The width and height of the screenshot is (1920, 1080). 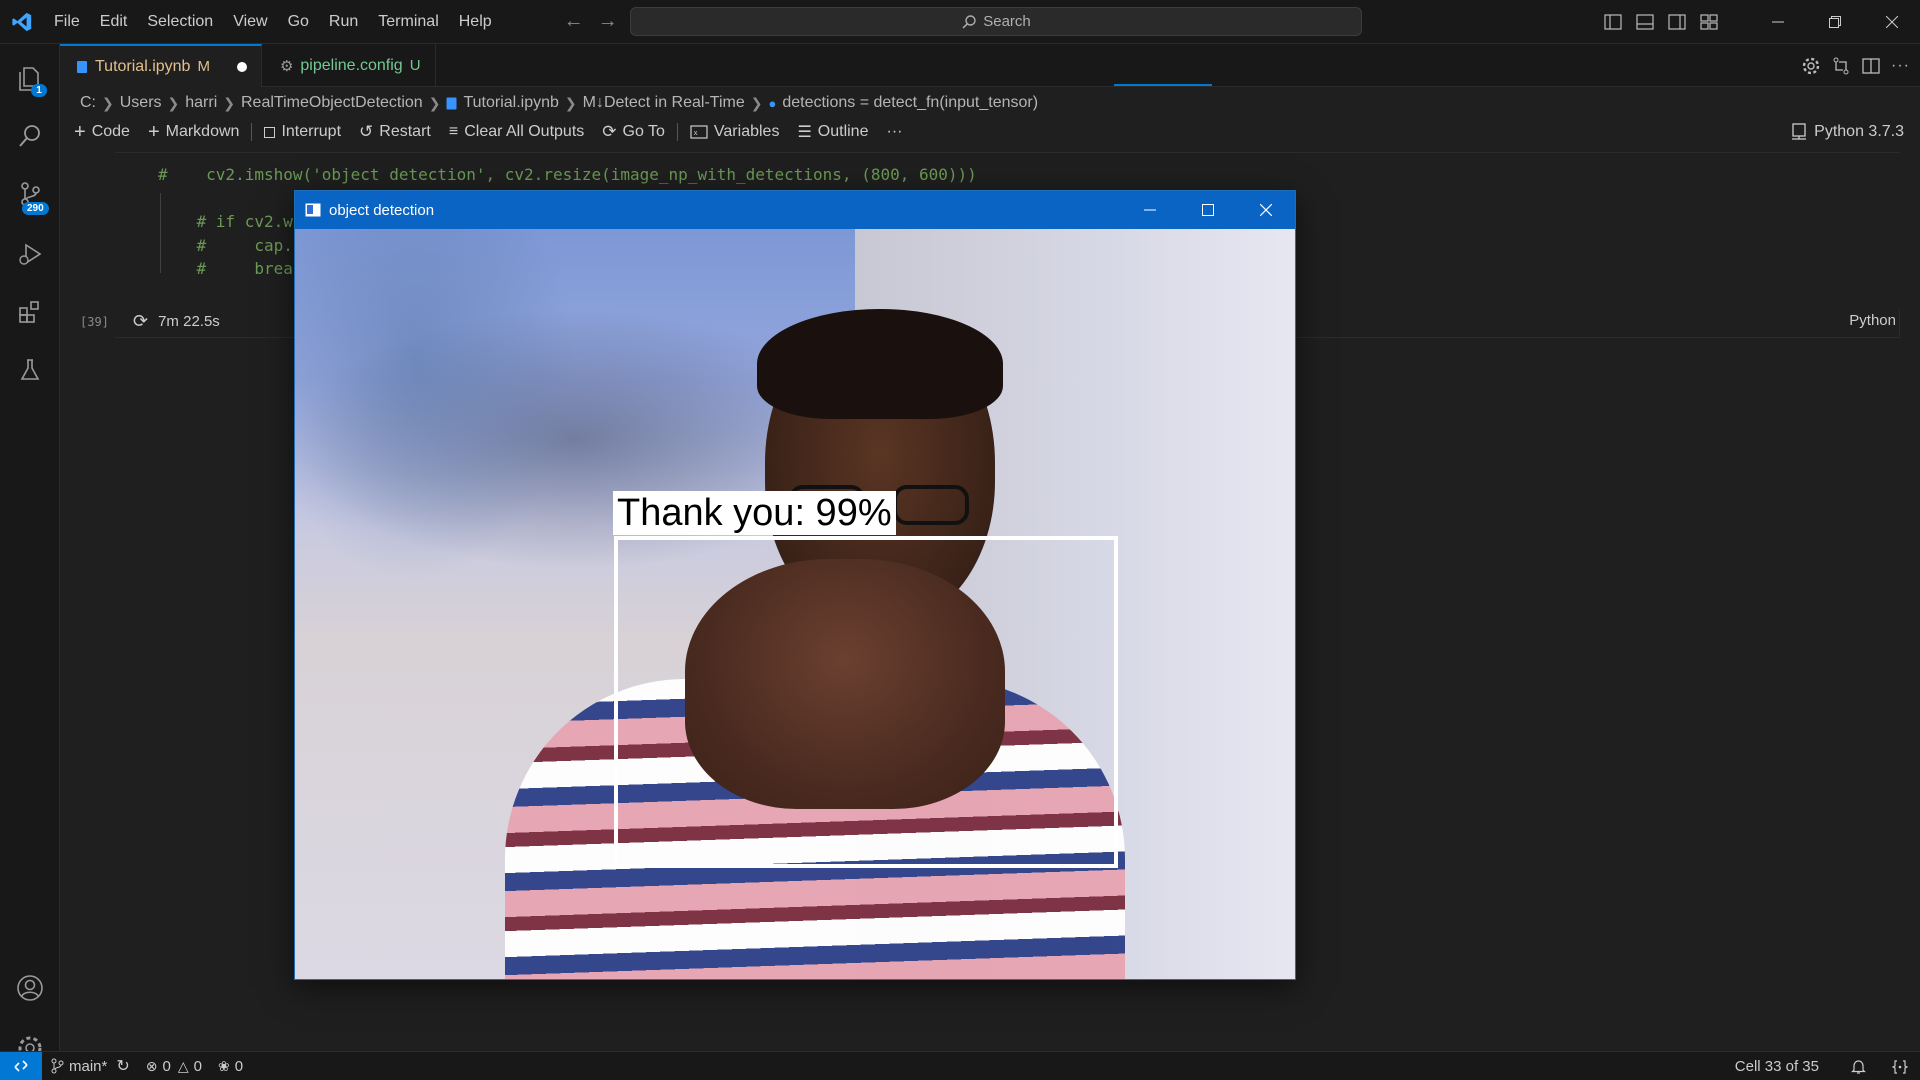 I want to click on python-cell-icon: ●, so click(x=772, y=103).